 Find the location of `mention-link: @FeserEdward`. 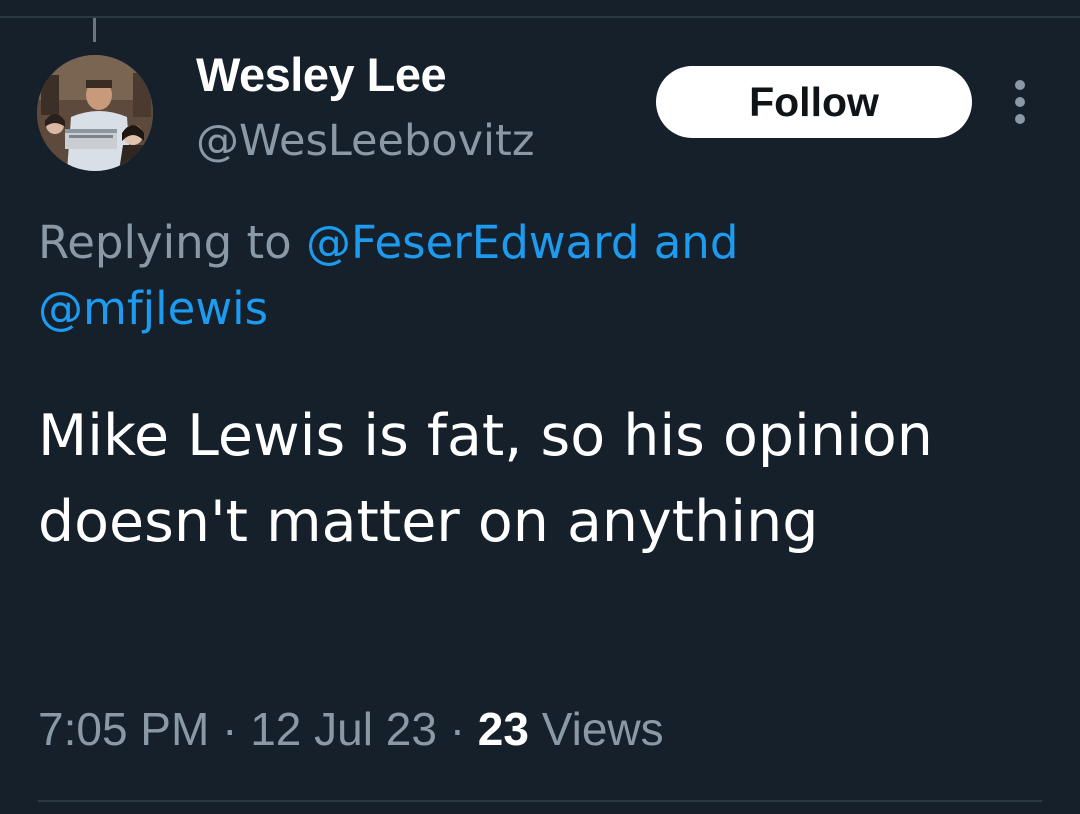

mention-link: @FeserEdward is located at coordinates (472, 242).